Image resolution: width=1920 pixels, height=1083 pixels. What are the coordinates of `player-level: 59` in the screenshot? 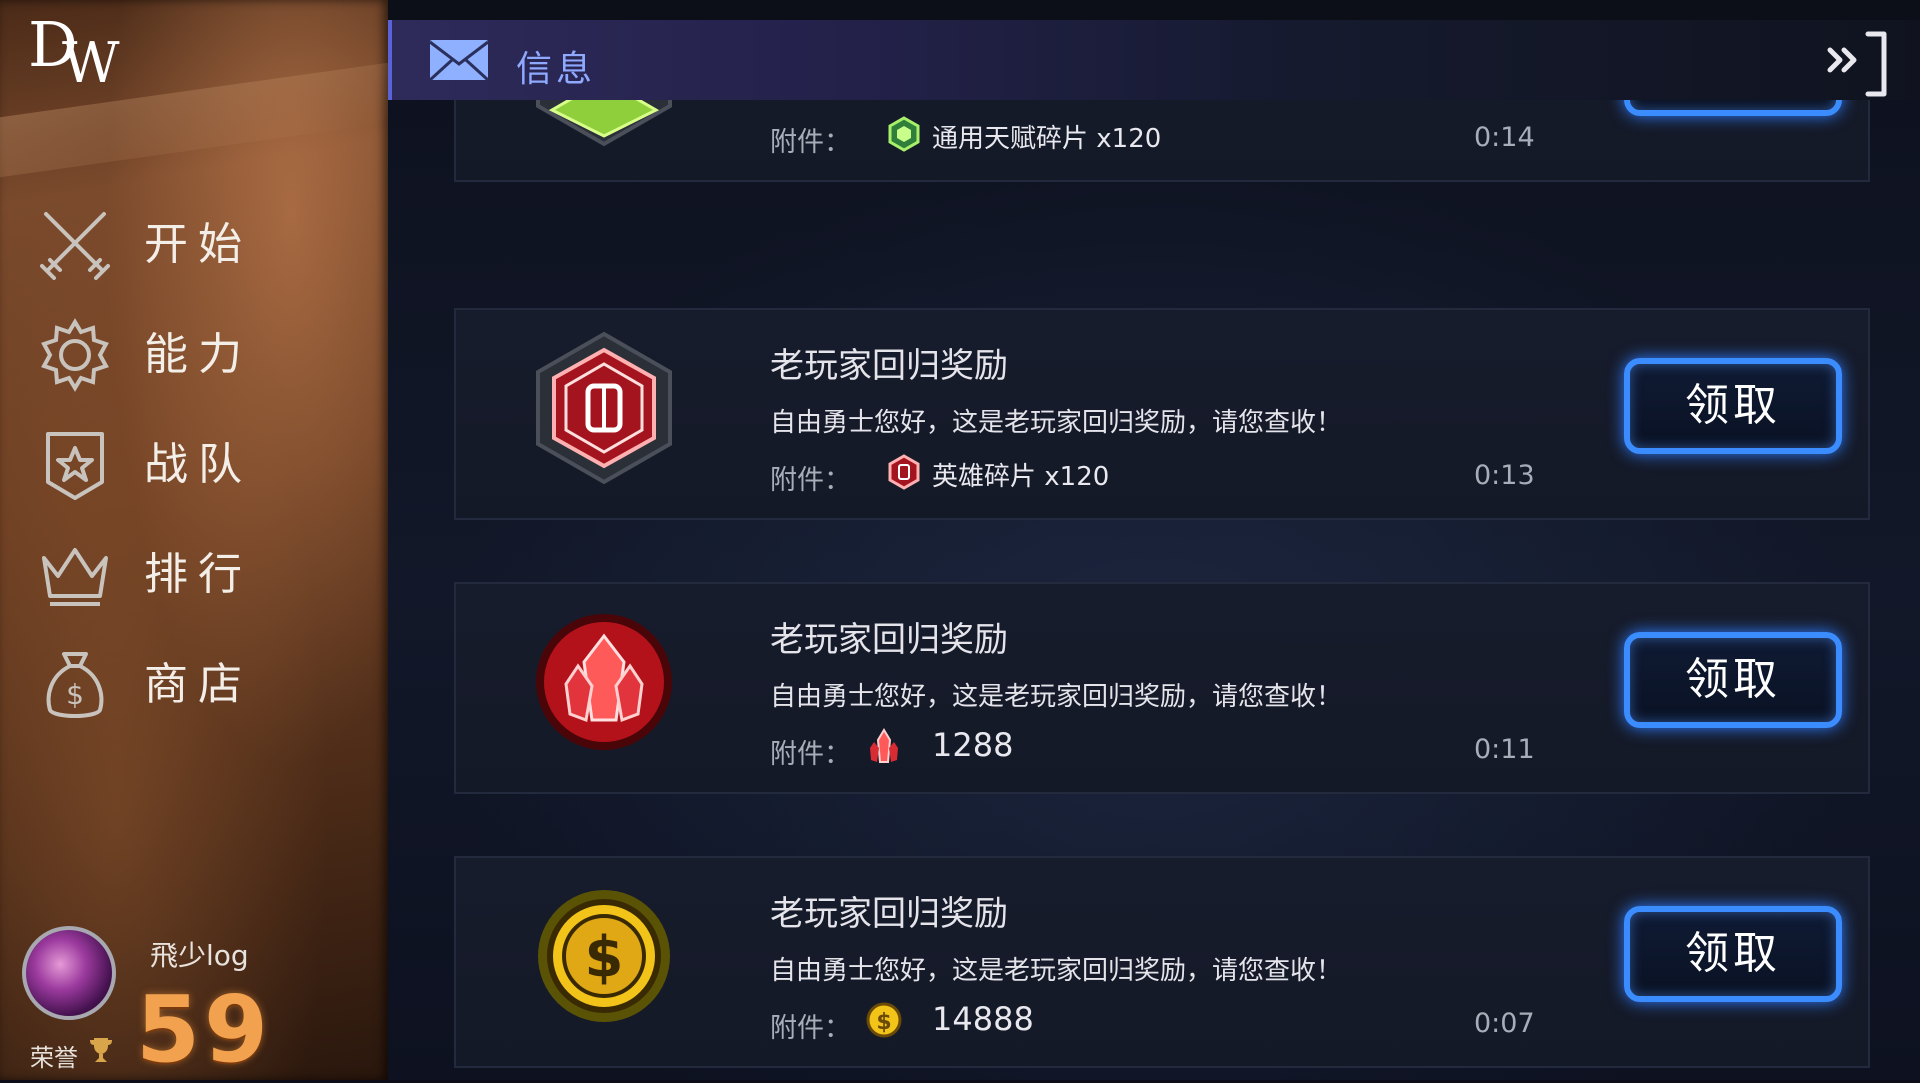 It's located at (204, 1029).